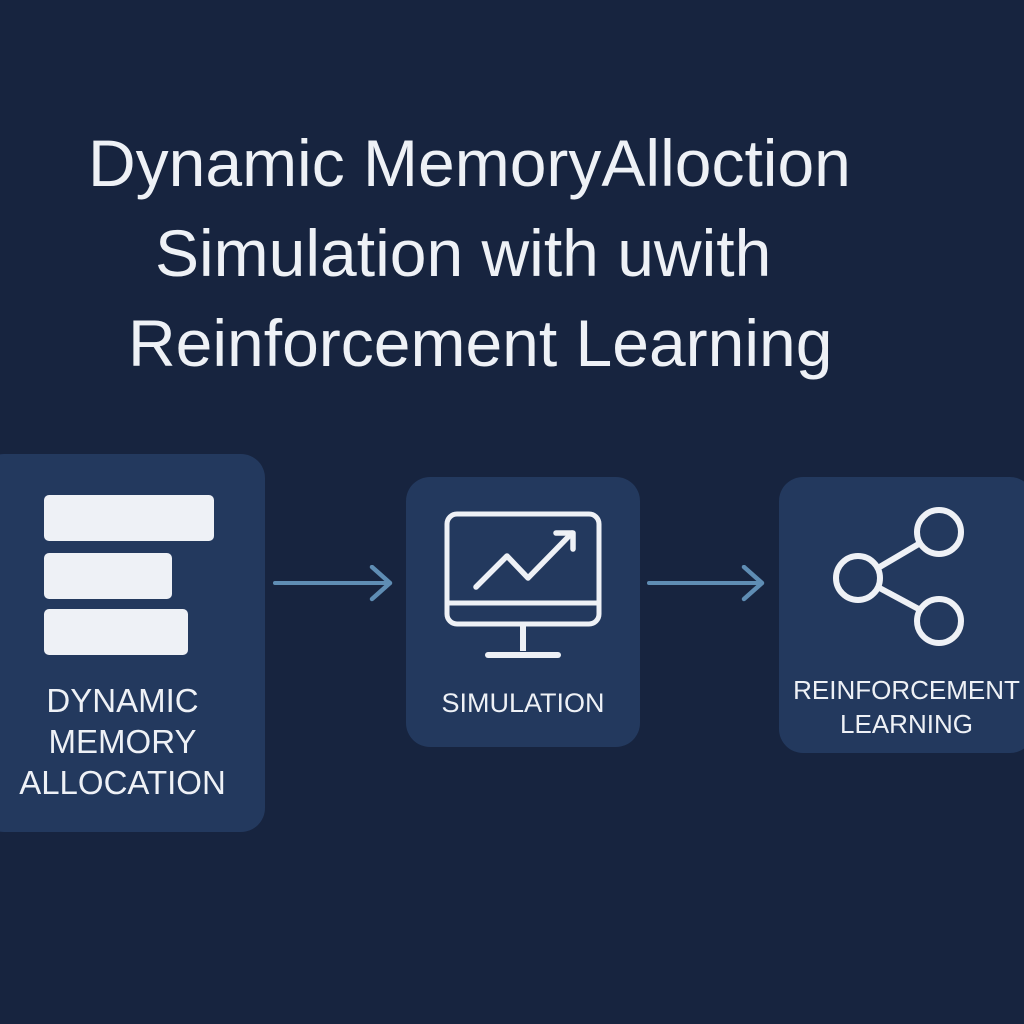 This screenshot has width=1024, height=1024. What do you see at coordinates (122, 782) in the screenshot?
I see `step-label-line: ALLOCATION` at bounding box center [122, 782].